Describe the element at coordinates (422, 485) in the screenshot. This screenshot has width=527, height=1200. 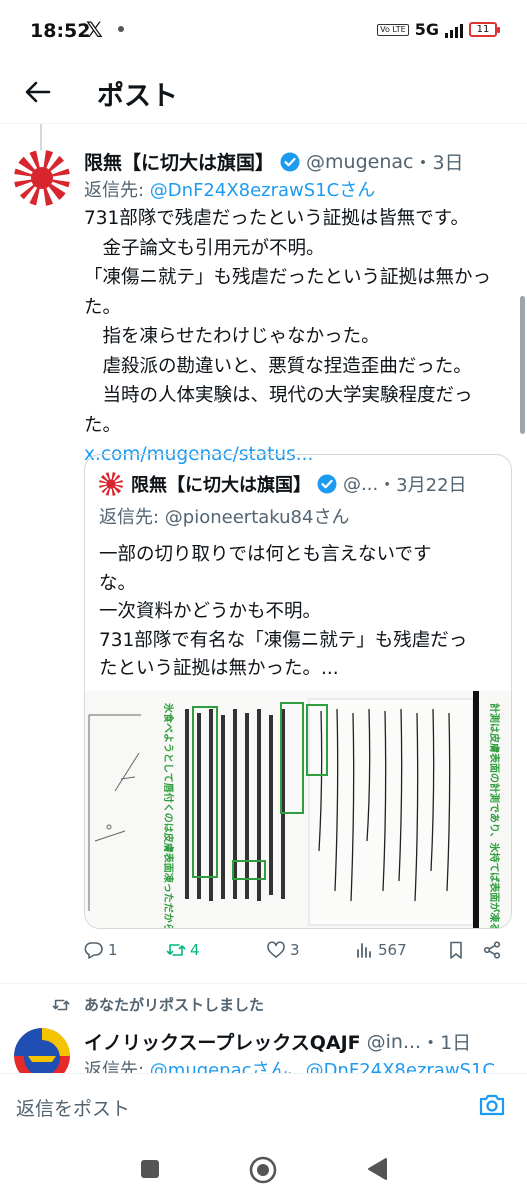
I see `quote-time: ・3月22日` at that location.